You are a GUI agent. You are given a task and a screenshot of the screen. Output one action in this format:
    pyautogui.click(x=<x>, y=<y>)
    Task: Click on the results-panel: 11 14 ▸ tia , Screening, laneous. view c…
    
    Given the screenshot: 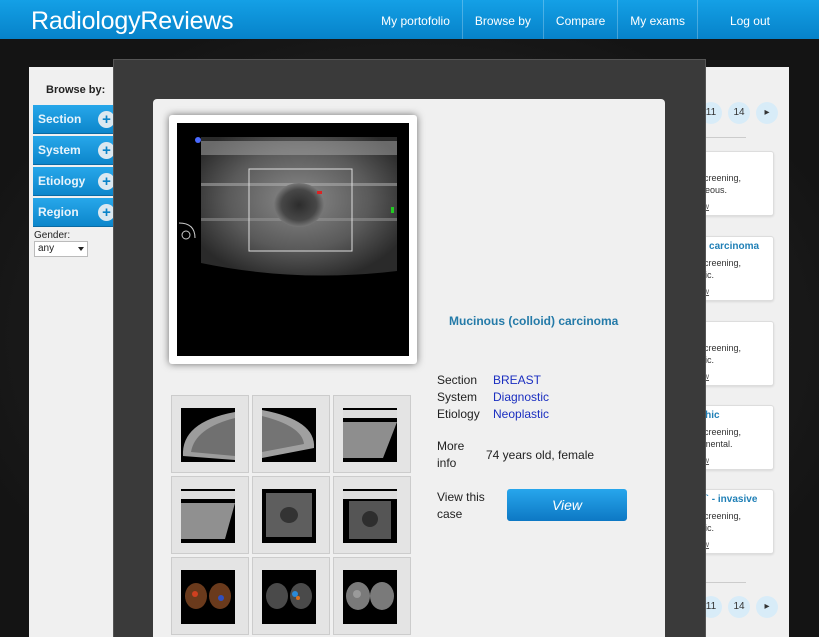 What is the action you would take?
    pyautogui.click(x=739, y=352)
    